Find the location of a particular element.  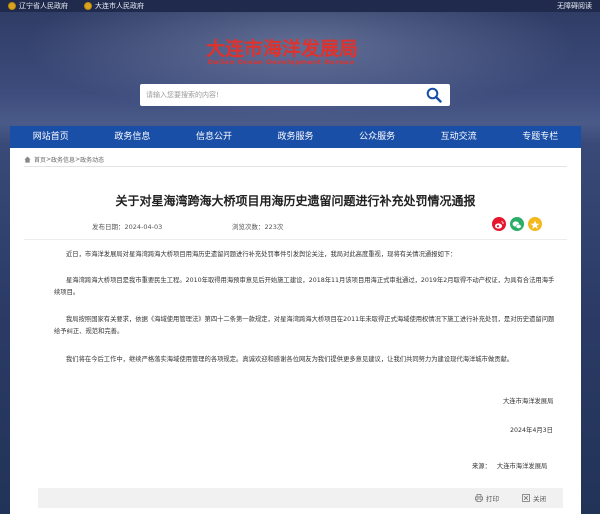

gov-link-liaoning: 辽宁省人民政府 is located at coordinates (38, 6).